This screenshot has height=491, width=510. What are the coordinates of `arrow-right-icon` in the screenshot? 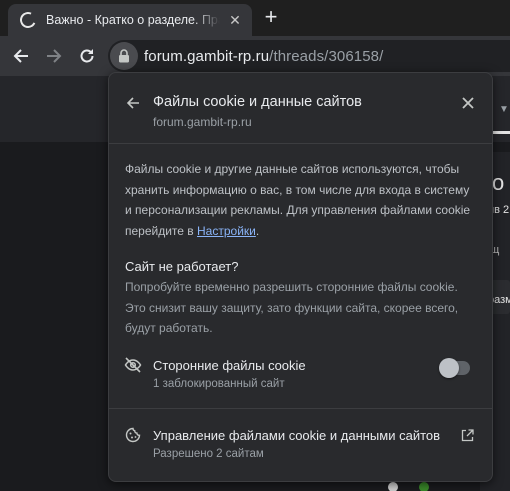 It's located at (54, 56).